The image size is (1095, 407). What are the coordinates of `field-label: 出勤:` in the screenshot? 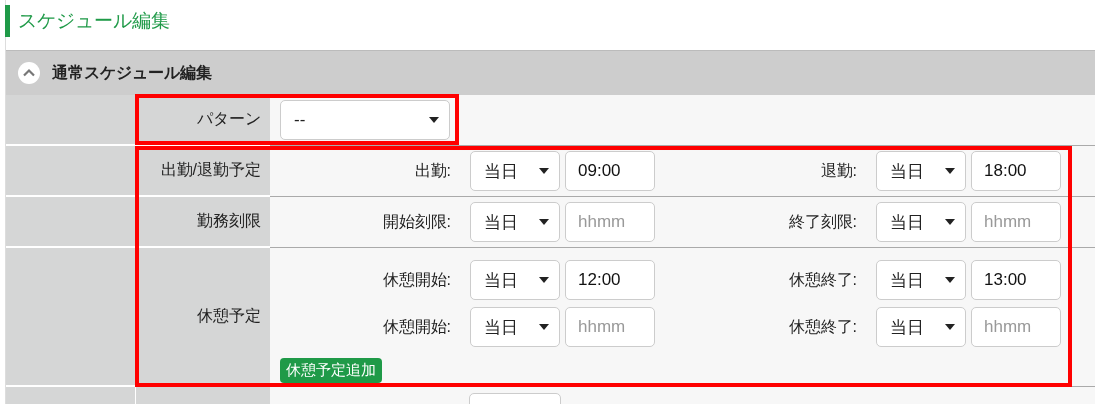 It's located at (432, 170).